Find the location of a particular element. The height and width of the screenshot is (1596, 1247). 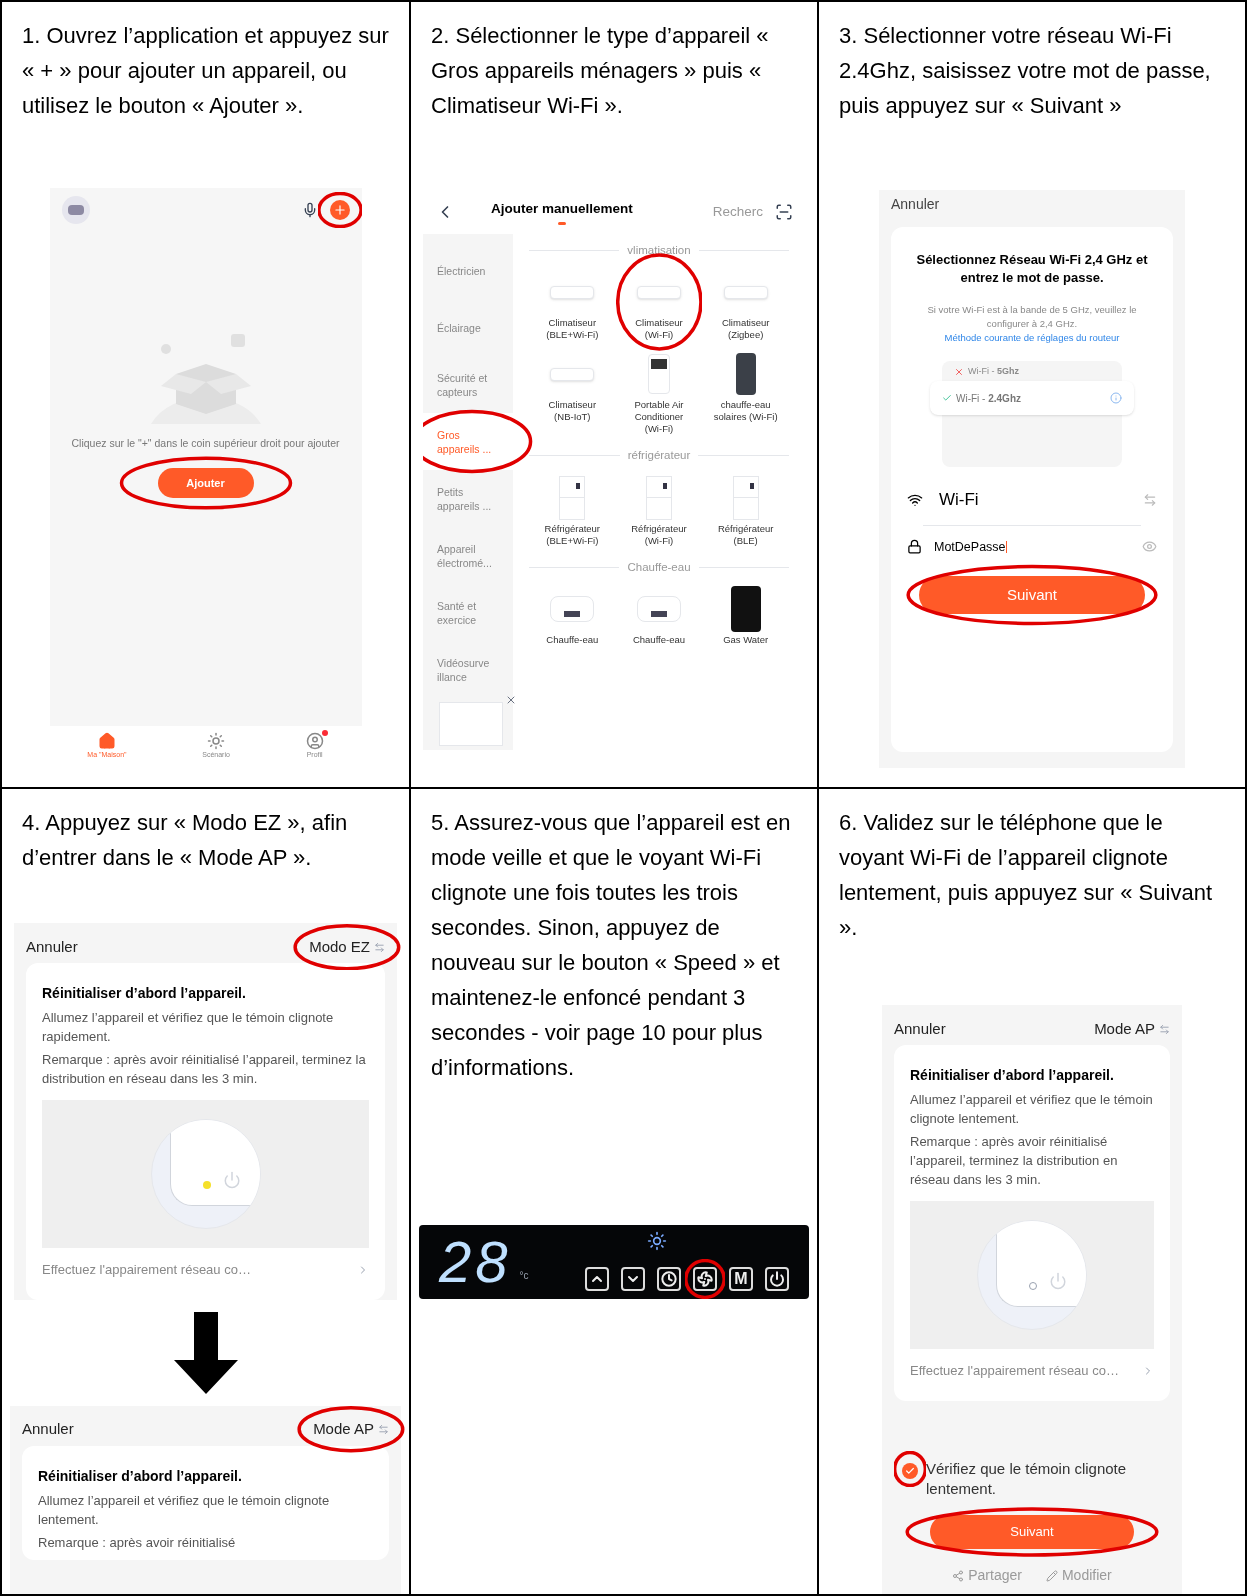

add-button is located at coordinates (339, 210).